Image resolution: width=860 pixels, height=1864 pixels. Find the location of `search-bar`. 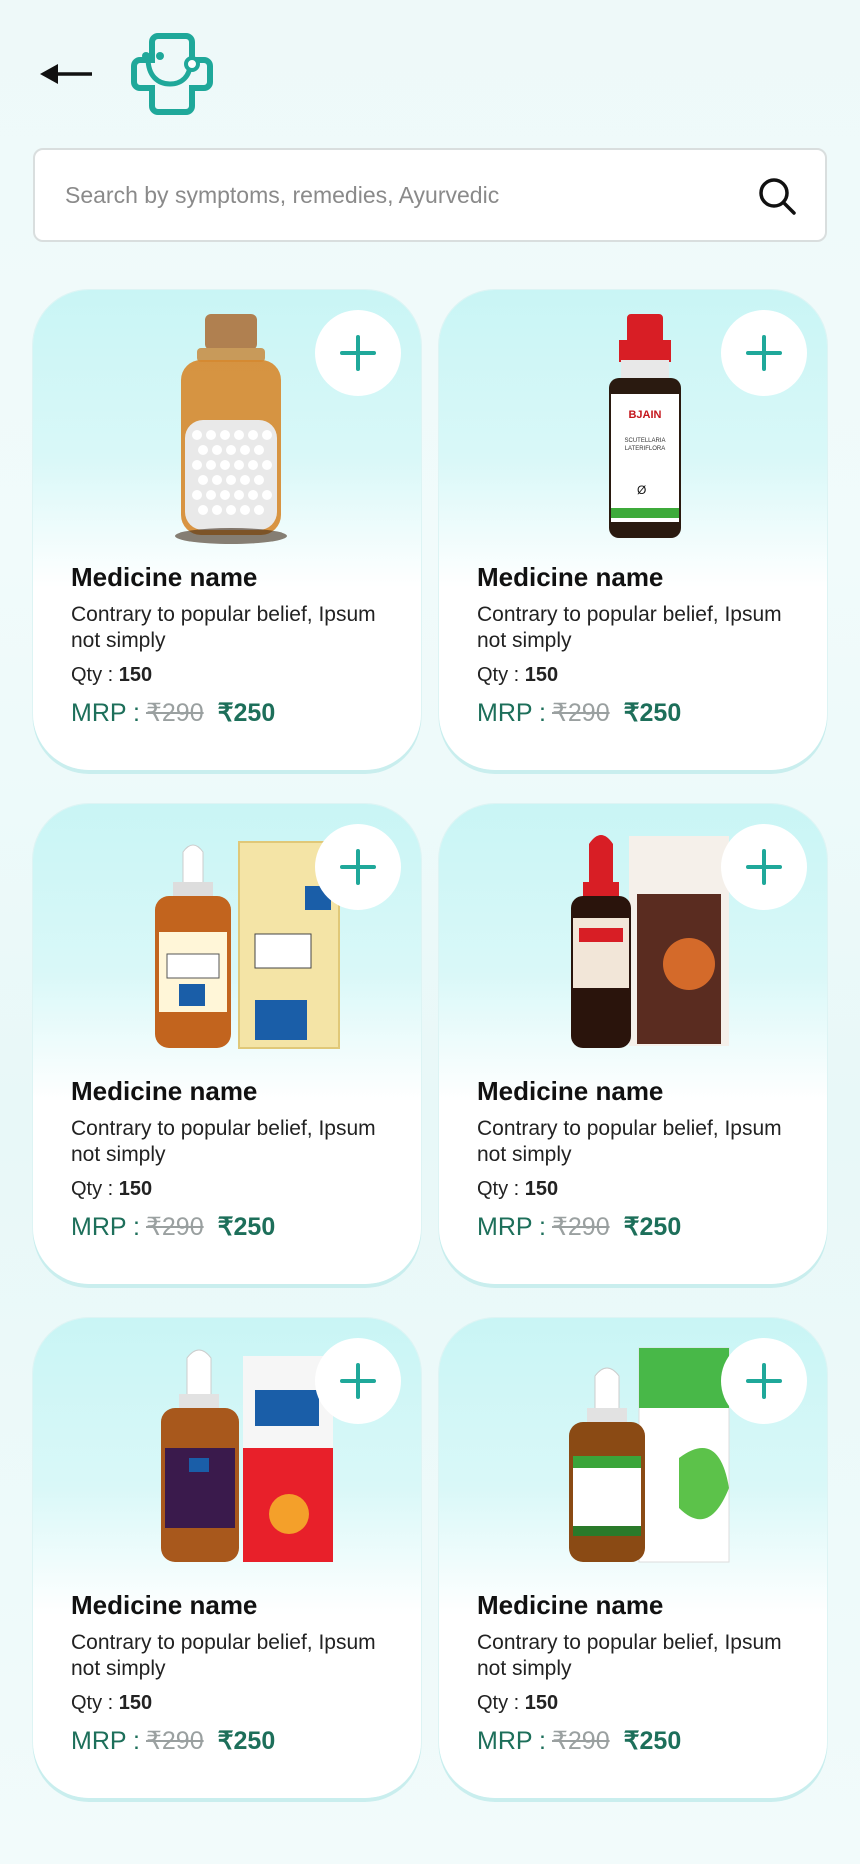

search-bar is located at coordinates (430, 195).